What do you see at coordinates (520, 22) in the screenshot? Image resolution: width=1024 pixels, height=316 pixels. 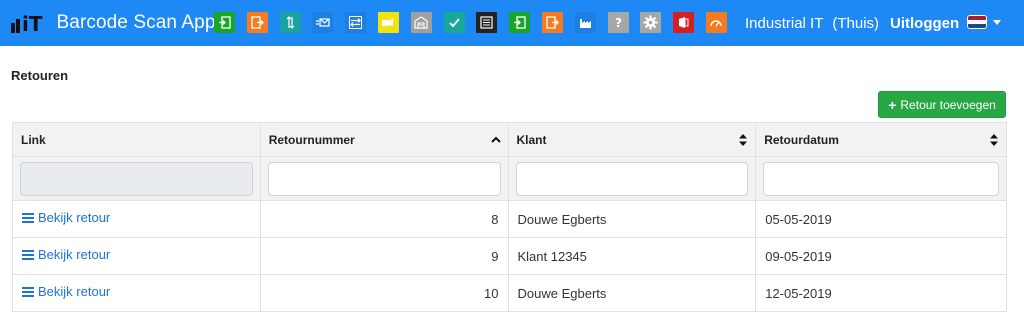 I see `receive-icon` at bounding box center [520, 22].